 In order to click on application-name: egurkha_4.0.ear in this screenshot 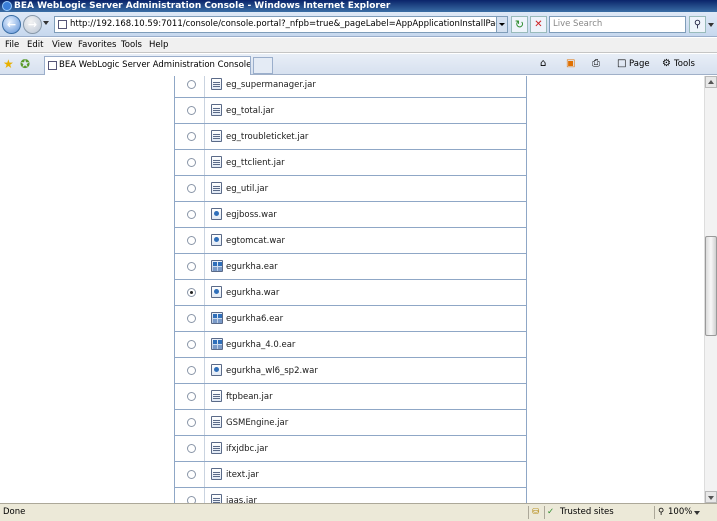, I will do `click(261, 345)`.